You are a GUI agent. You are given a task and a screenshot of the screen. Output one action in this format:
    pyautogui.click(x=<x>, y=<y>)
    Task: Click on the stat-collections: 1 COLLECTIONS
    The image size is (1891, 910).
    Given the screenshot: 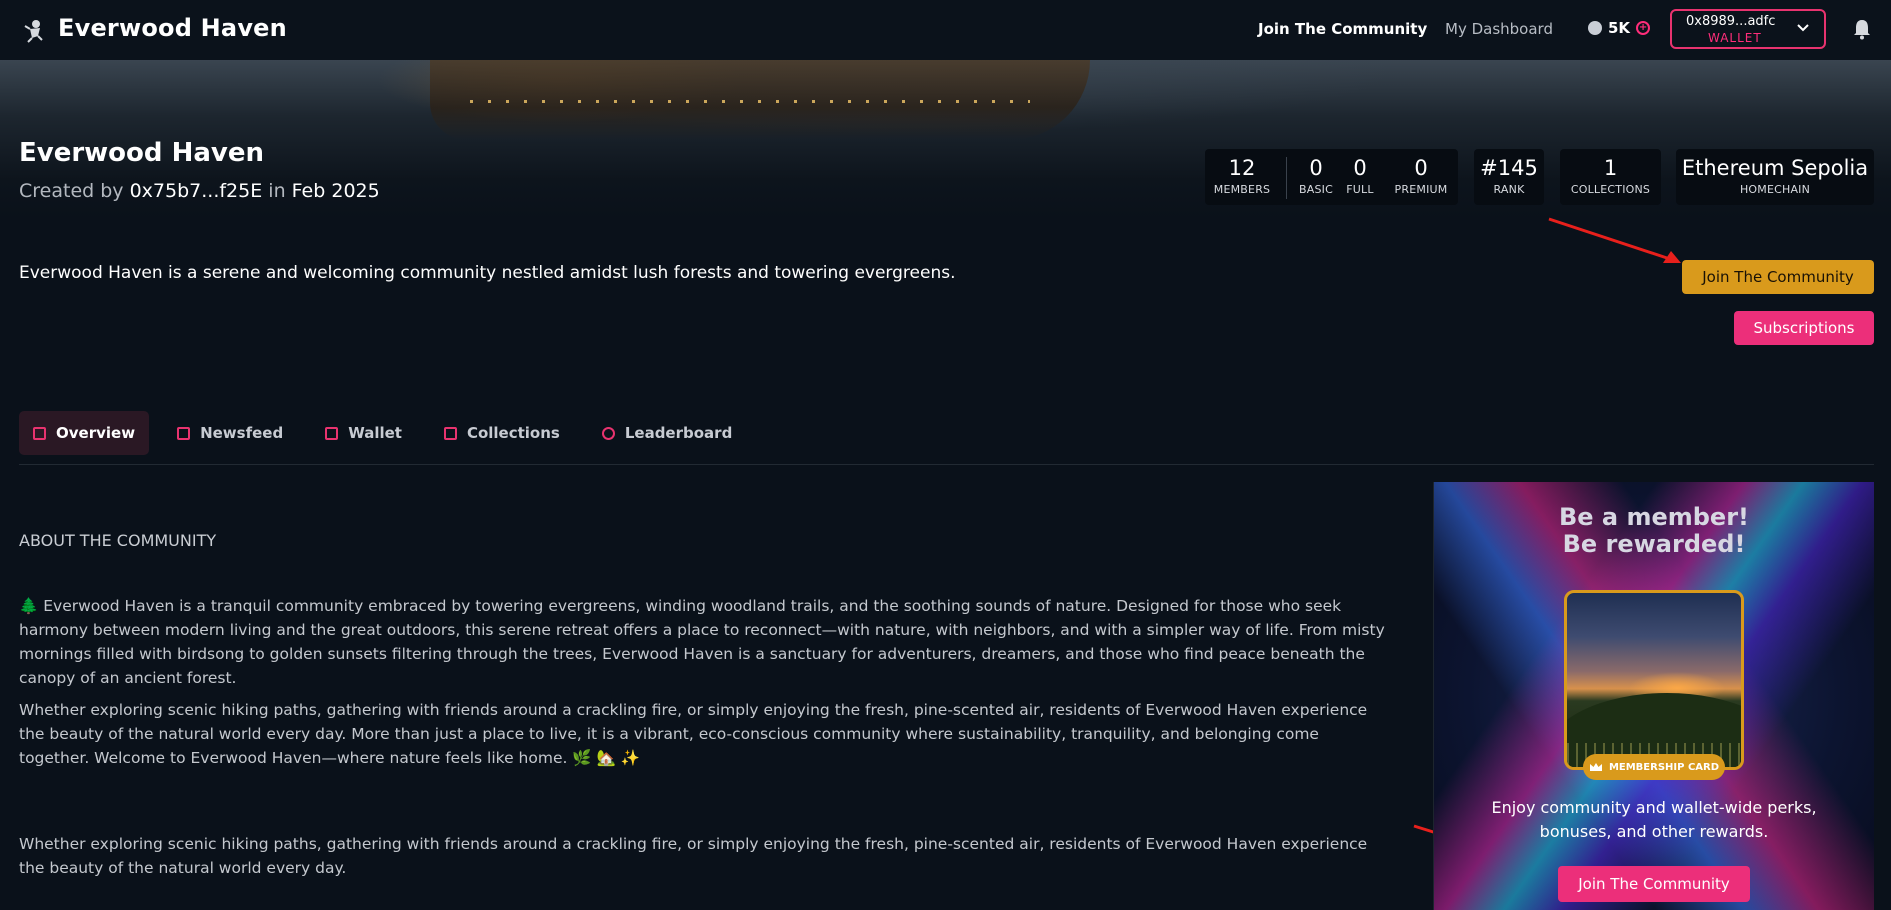 What is the action you would take?
    pyautogui.click(x=1610, y=176)
    